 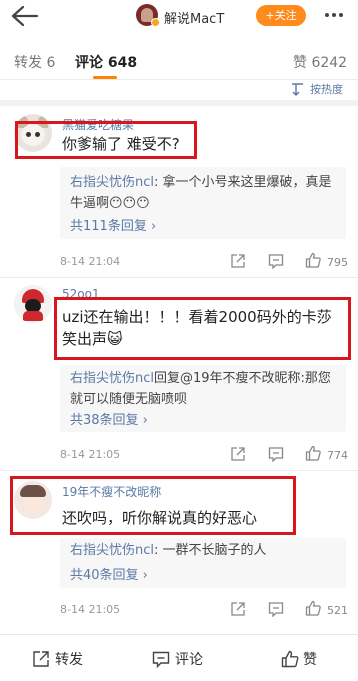 What do you see at coordinates (41, 659) in the screenshot?
I see `repost-icon` at bounding box center [41, 659].